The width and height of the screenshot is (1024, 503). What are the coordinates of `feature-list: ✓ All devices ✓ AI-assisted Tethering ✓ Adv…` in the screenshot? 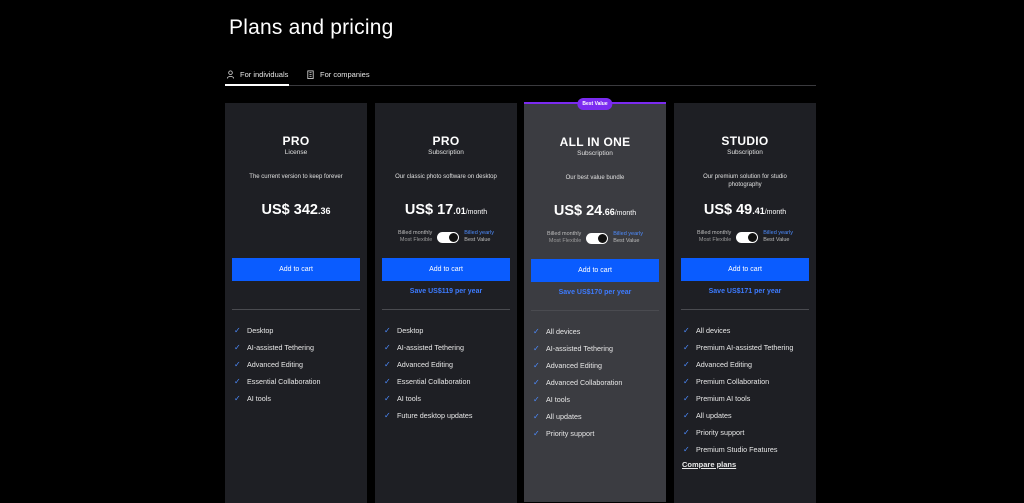 It's located at (596, 382).